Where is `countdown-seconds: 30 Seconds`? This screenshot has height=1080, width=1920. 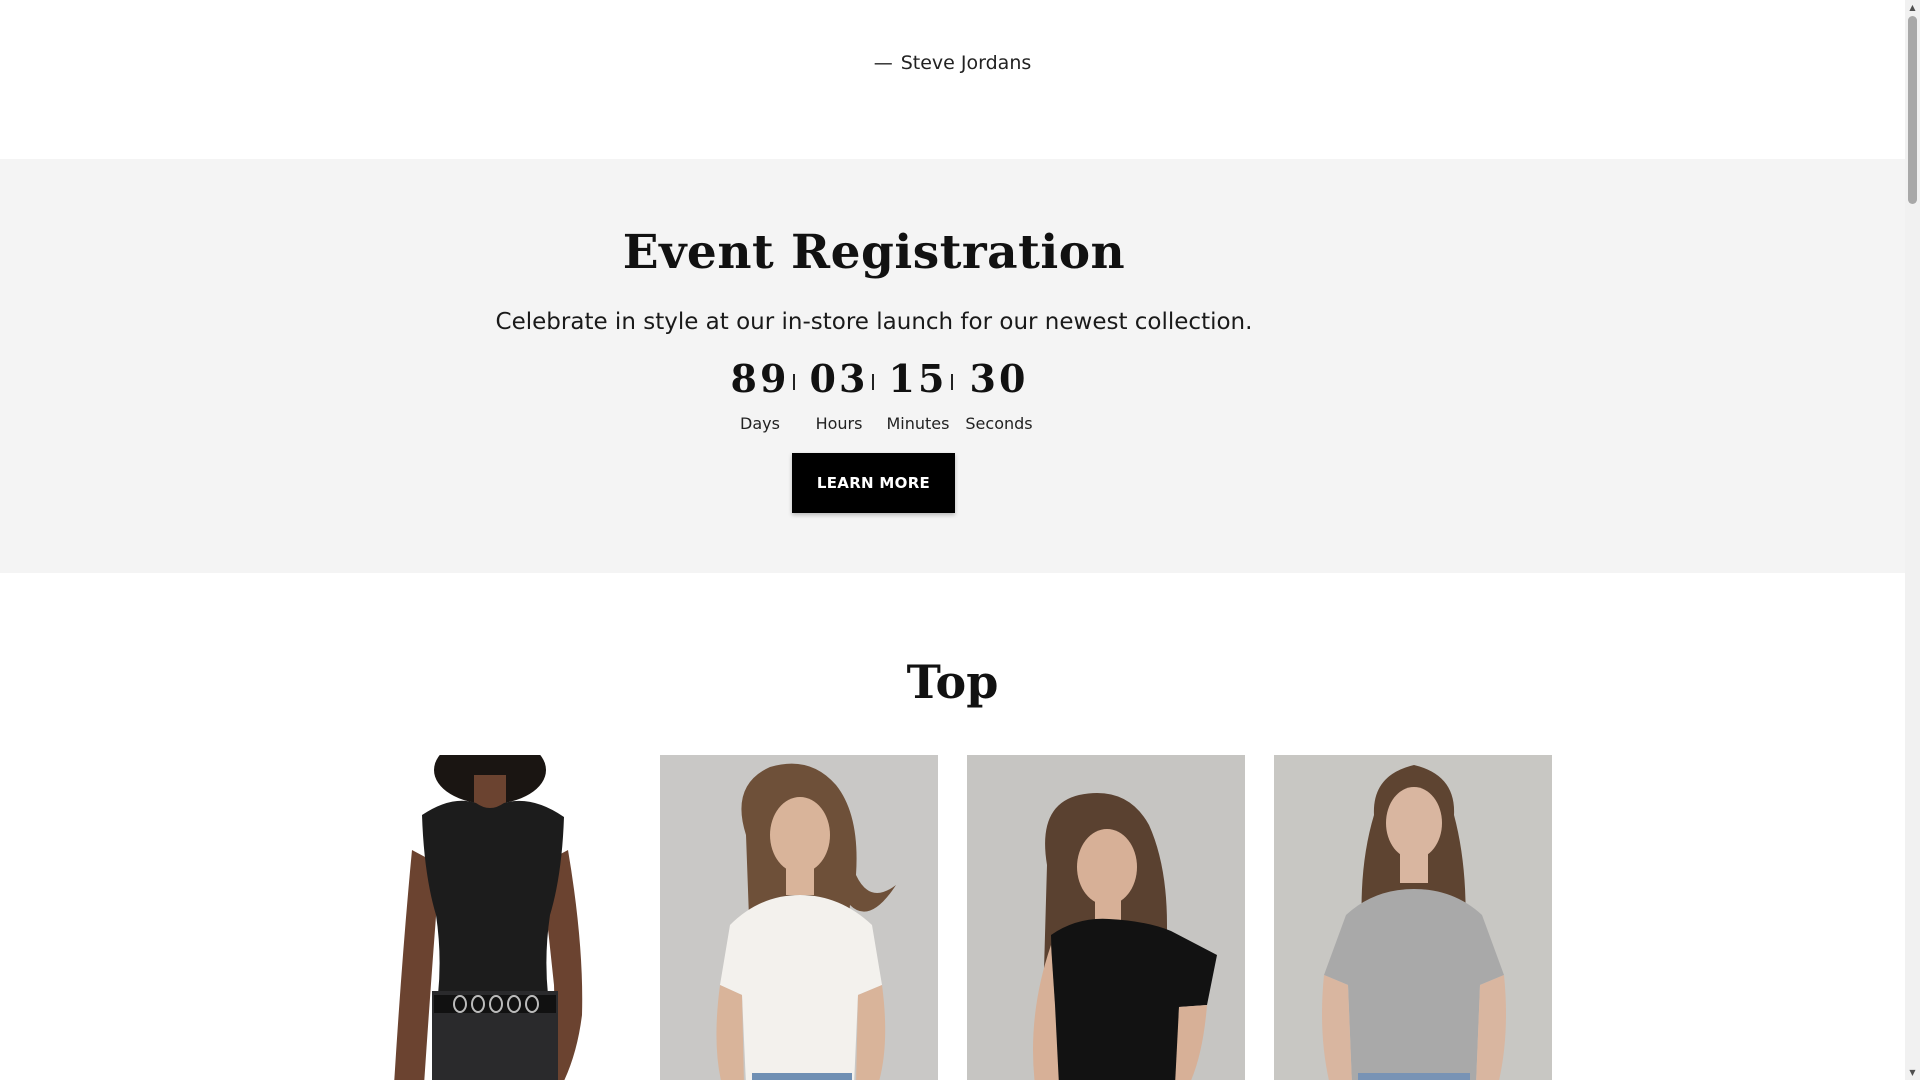
countdown-seconds: 30 Seconds is located at coordinates (999, 395).